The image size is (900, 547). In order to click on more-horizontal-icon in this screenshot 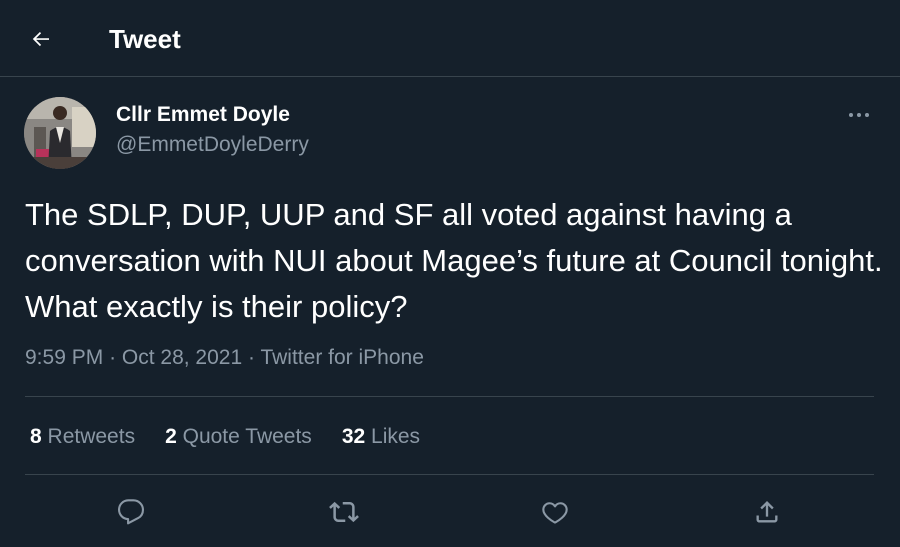, I will do `click(859, 115)`.